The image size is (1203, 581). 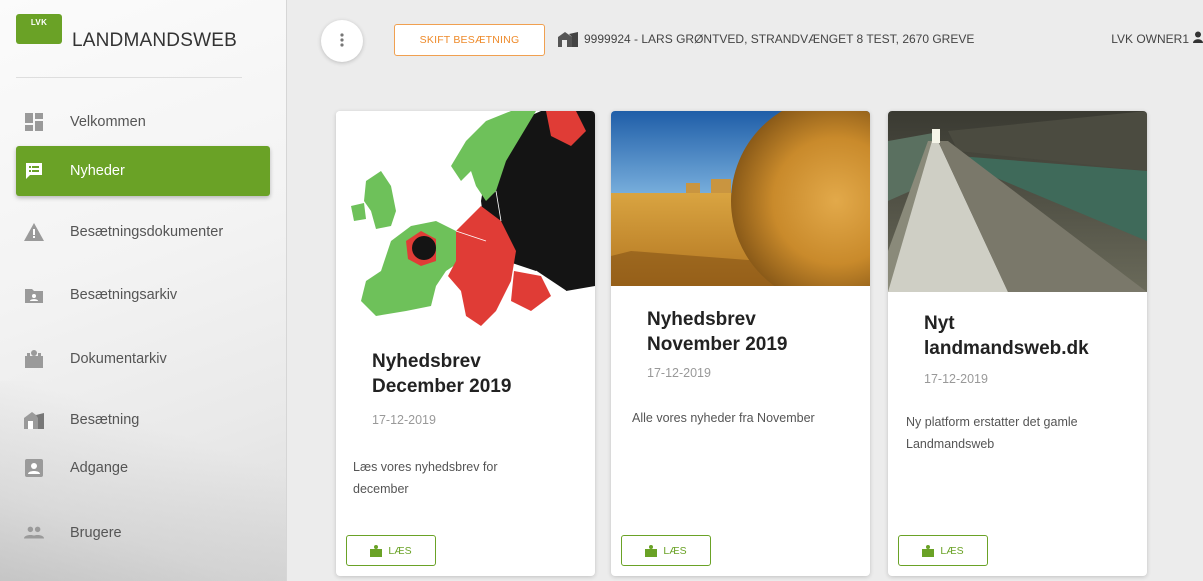 What do you see at coordinates (143, 420) in the screenshot?
I see `sidebar-item-besaetning: Besætning` at bounding box center [143, 420].